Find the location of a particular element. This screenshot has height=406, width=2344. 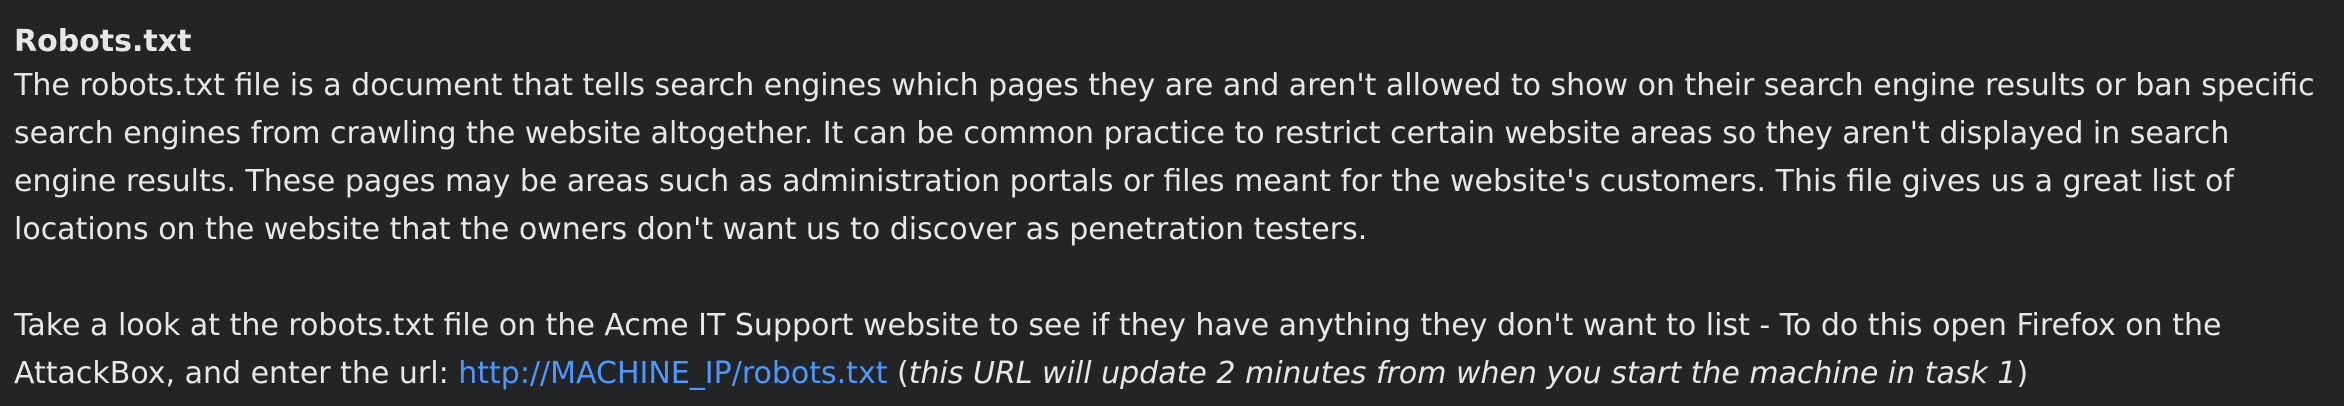

section-title: Robots.txt is located at coordinates (103, 41).